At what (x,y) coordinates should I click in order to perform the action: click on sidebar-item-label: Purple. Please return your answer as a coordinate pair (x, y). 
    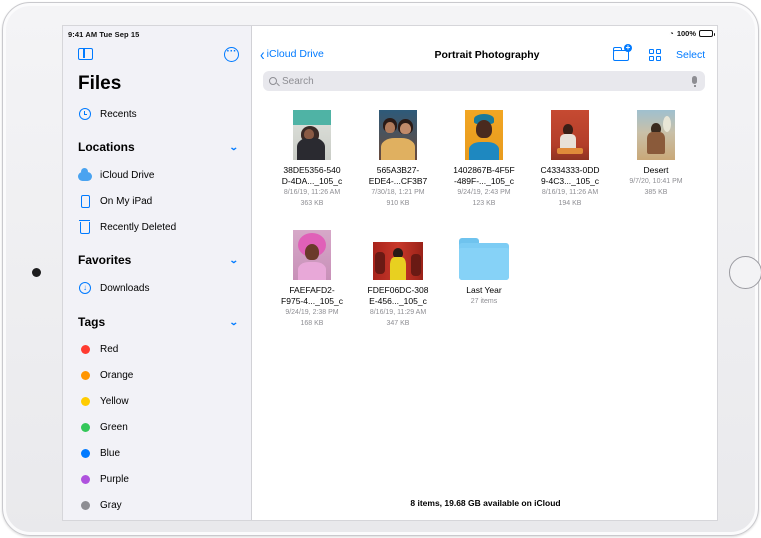
    Looking at the image, I should click on (114, 479).